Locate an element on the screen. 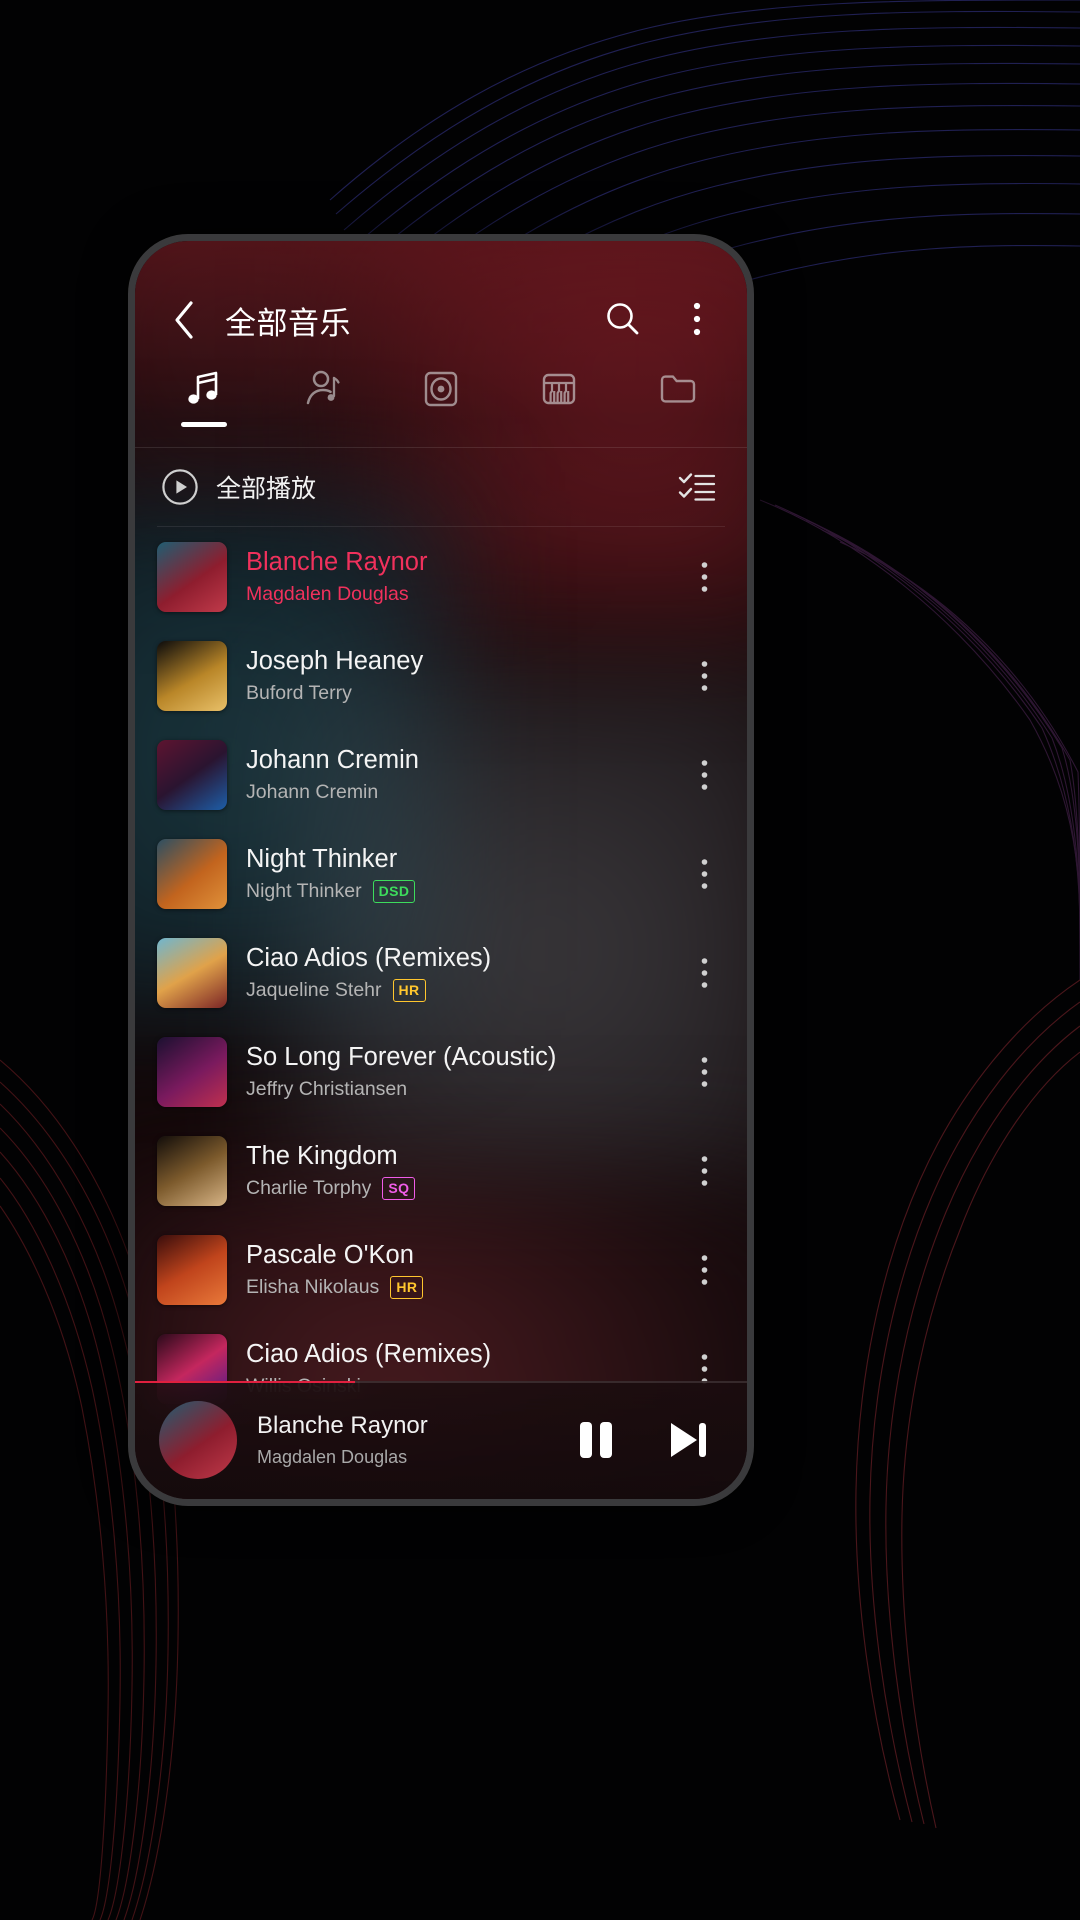 This screenshot has width=1080, height=1920. back-button is located at coordinates (184, 320).